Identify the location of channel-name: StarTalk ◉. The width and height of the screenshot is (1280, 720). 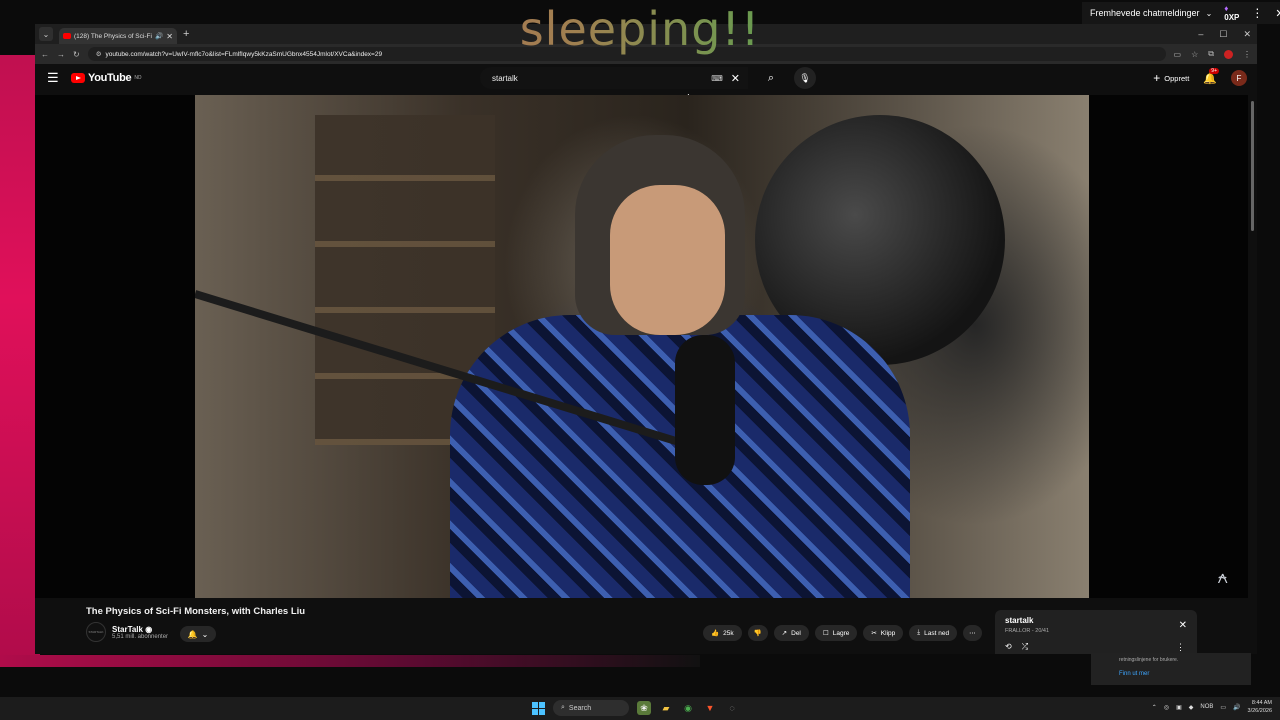
(140, 629).